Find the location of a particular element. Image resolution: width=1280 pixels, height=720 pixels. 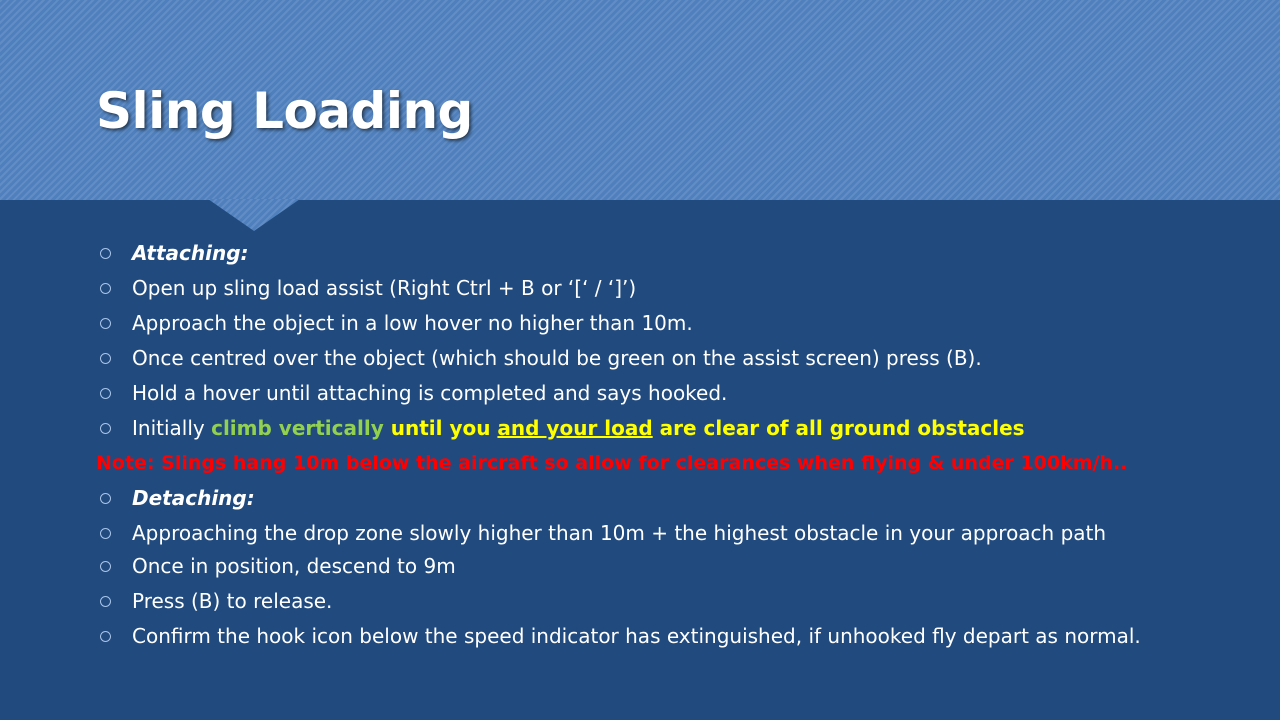

slide-title: Sling Loading is located at coordinates (284, 111).